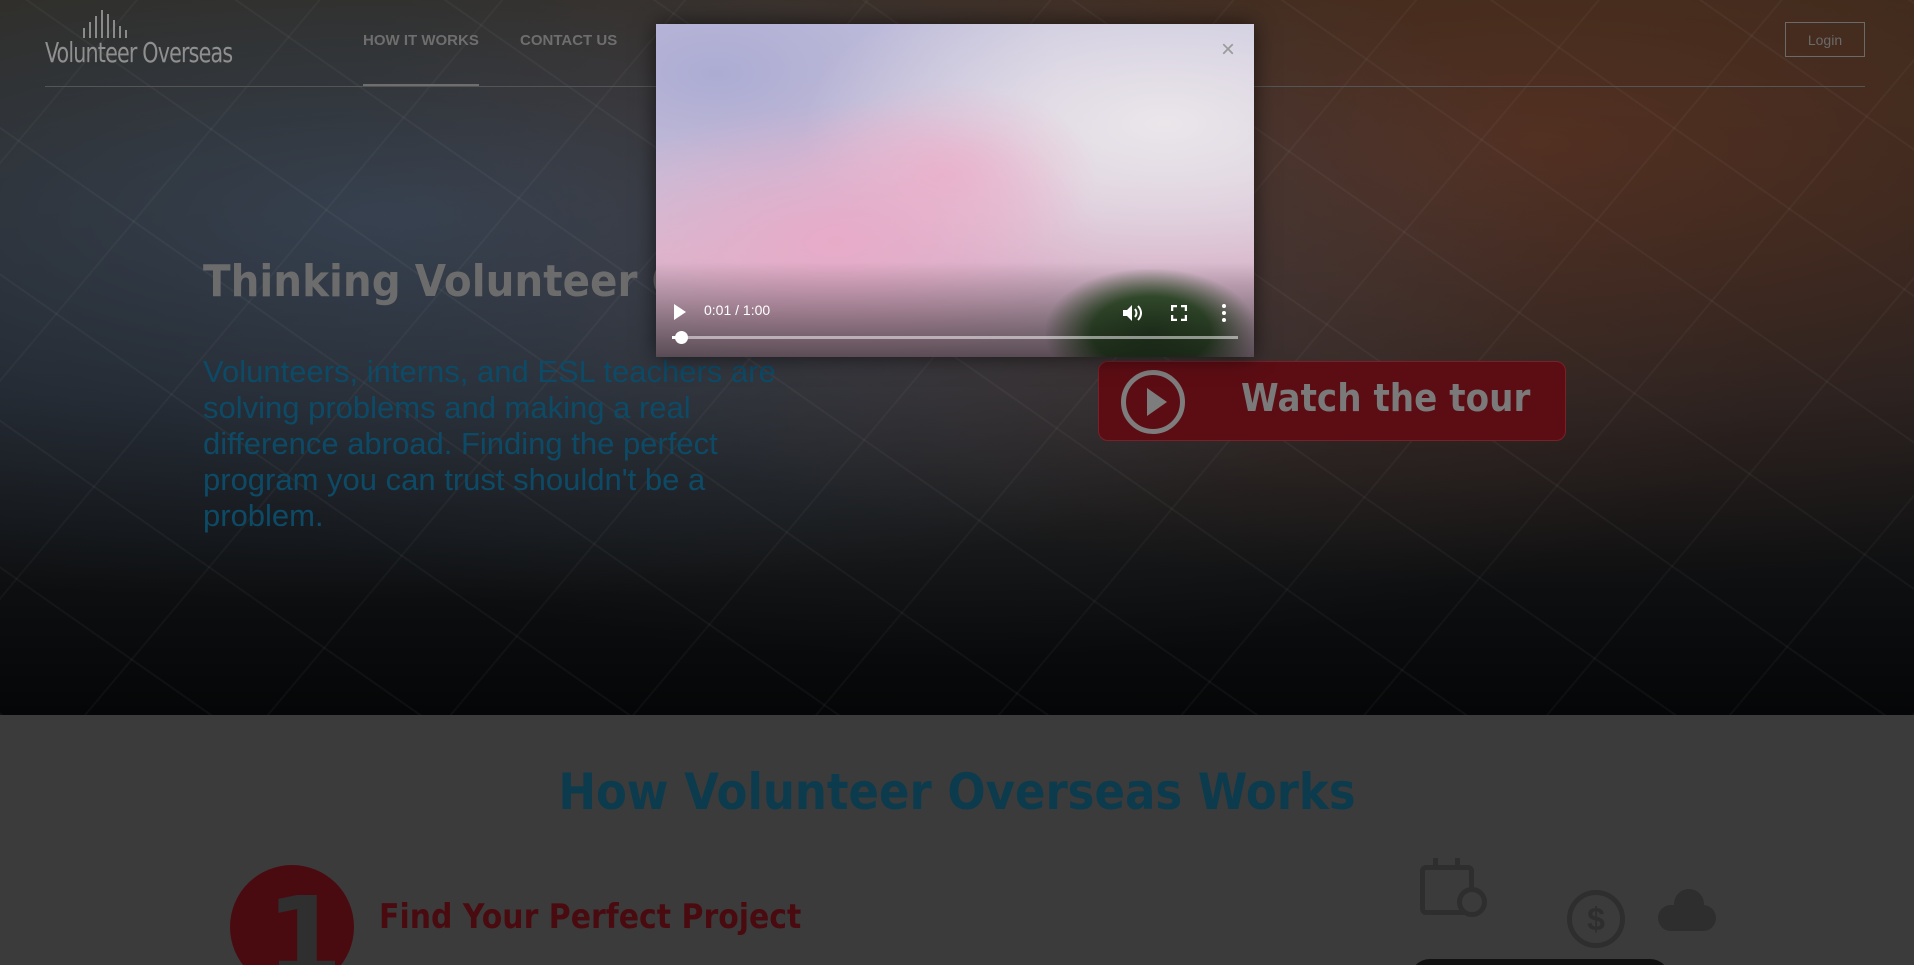 The width and height of the screenshot is (1914, 965). I want to click on nav-how-it-works: HOW IT WORKS, so click(421, 59).